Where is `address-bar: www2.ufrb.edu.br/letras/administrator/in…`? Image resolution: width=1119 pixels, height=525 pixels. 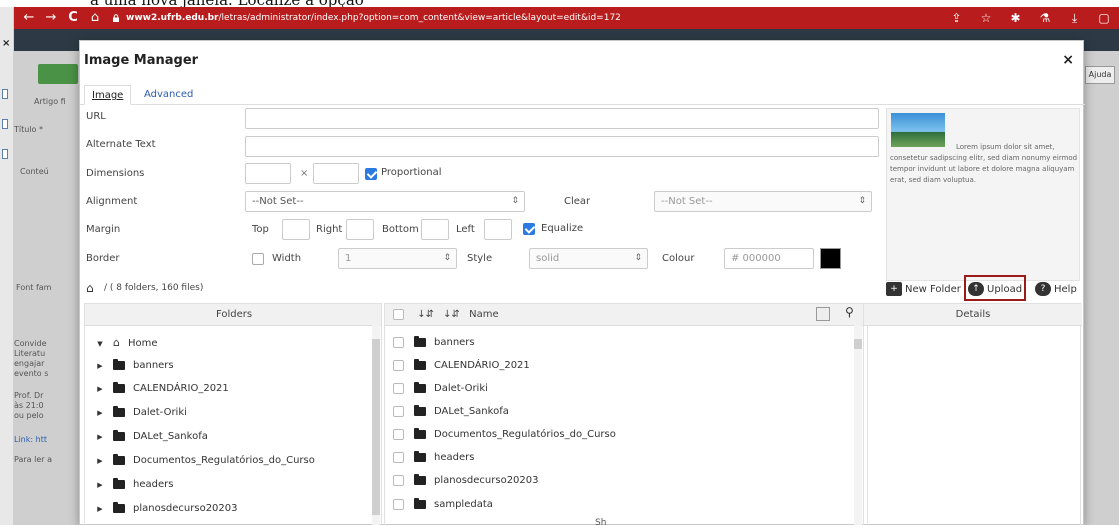
address-bar: www2.ufrb.edu.br/letras/administrator/in… is located at coordinates (366, 18).